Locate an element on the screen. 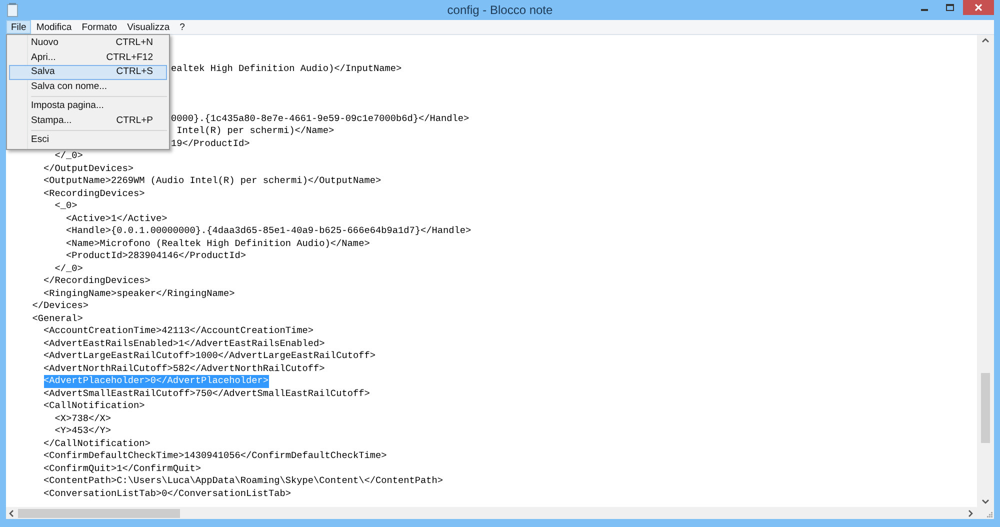 This screenshot has width=1000, height=527. code-line: <ConversationListTab>0</ConversationListTab> is located at coordinates (168, 494).